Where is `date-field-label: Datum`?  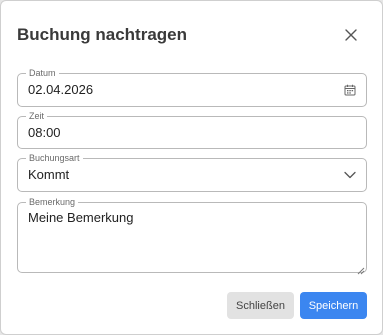
date-field-label: Datum is located at coordinates (42, 73).